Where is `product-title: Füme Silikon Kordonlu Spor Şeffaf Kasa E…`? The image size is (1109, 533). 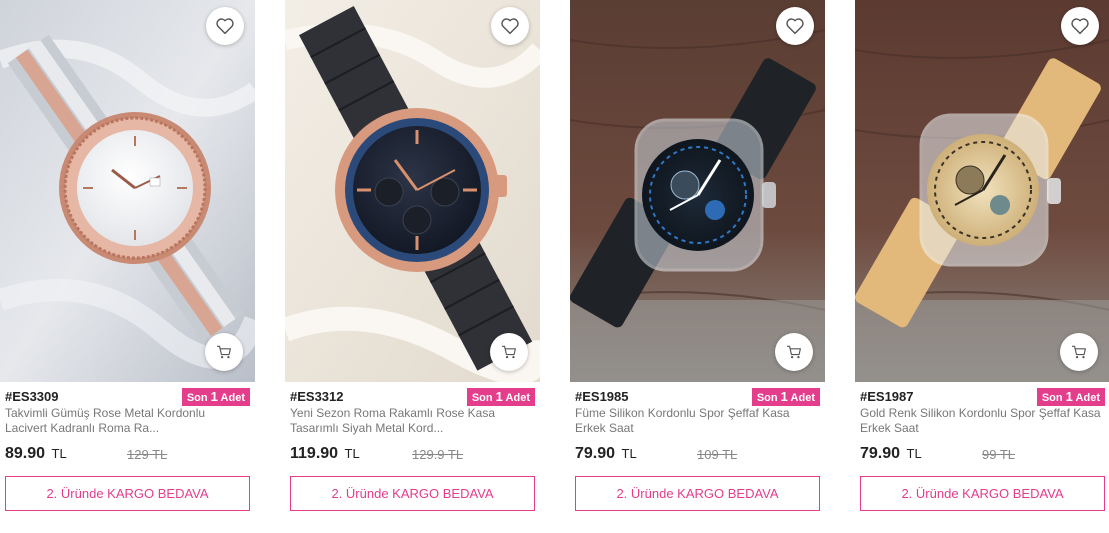 product-title: Füme Silikon Kordonlu Spor Şeffaf Kasa E… is located at coordinates (697, 421).